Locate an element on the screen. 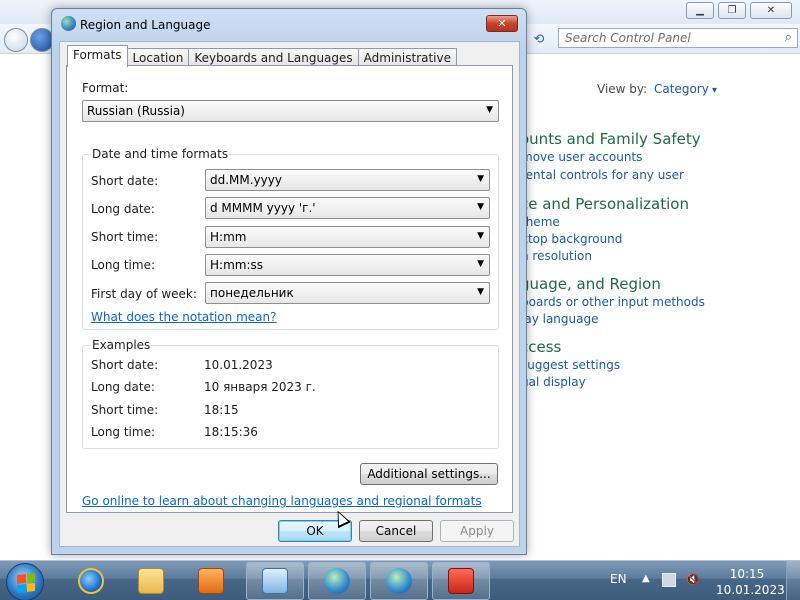 The image size is (800, 600). example-long-time-value: 18:15:36 is located at coordinates (231, 432).